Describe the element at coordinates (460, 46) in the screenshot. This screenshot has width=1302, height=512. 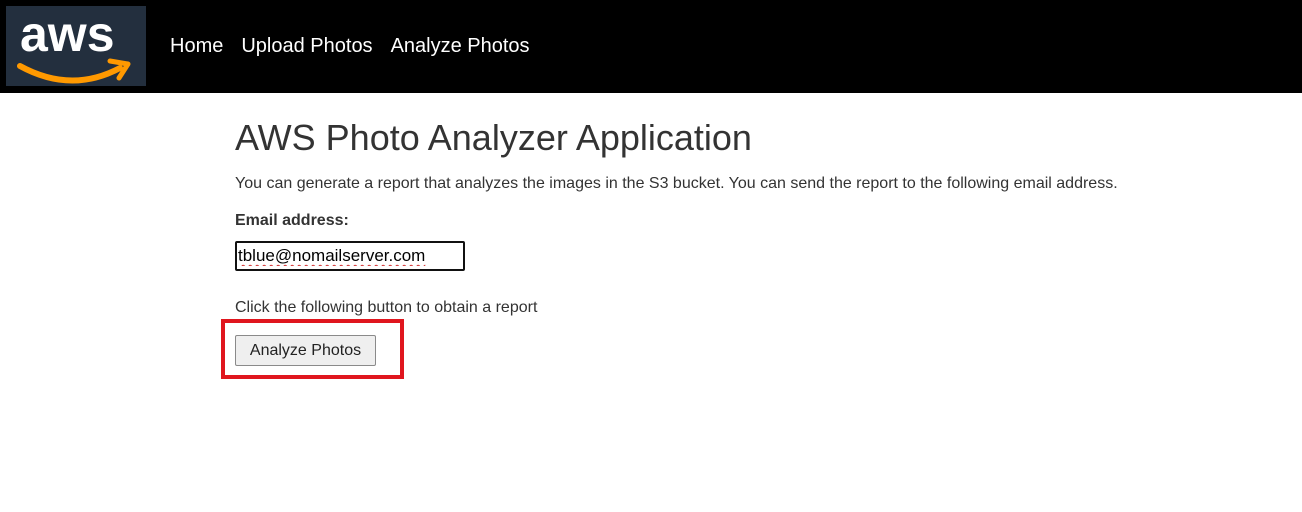
I see `nav-analyze-photos-link: Analyze Photos` at that location.